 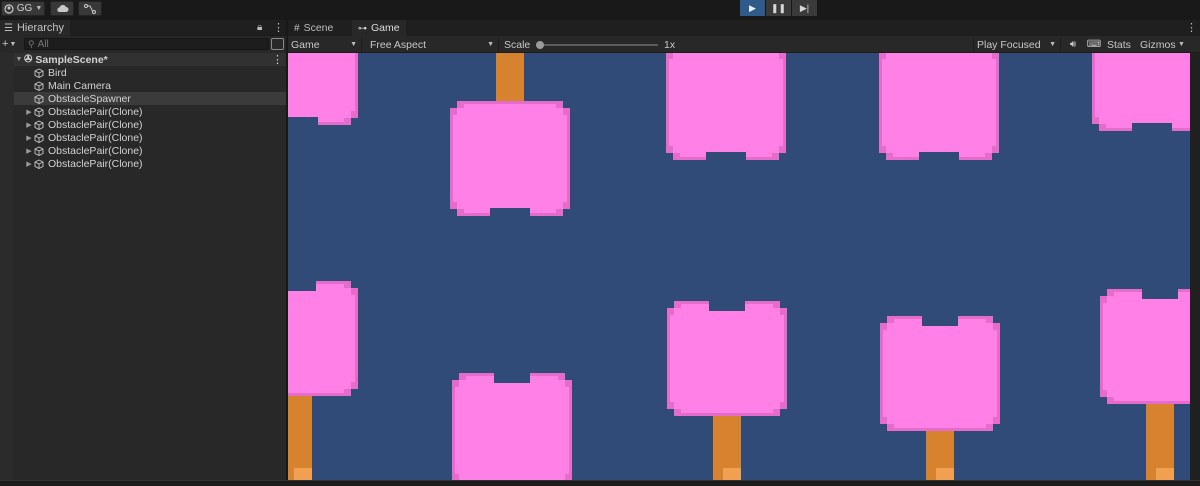 I want to click on create-button: + ▼, so click(x=12, y=44).